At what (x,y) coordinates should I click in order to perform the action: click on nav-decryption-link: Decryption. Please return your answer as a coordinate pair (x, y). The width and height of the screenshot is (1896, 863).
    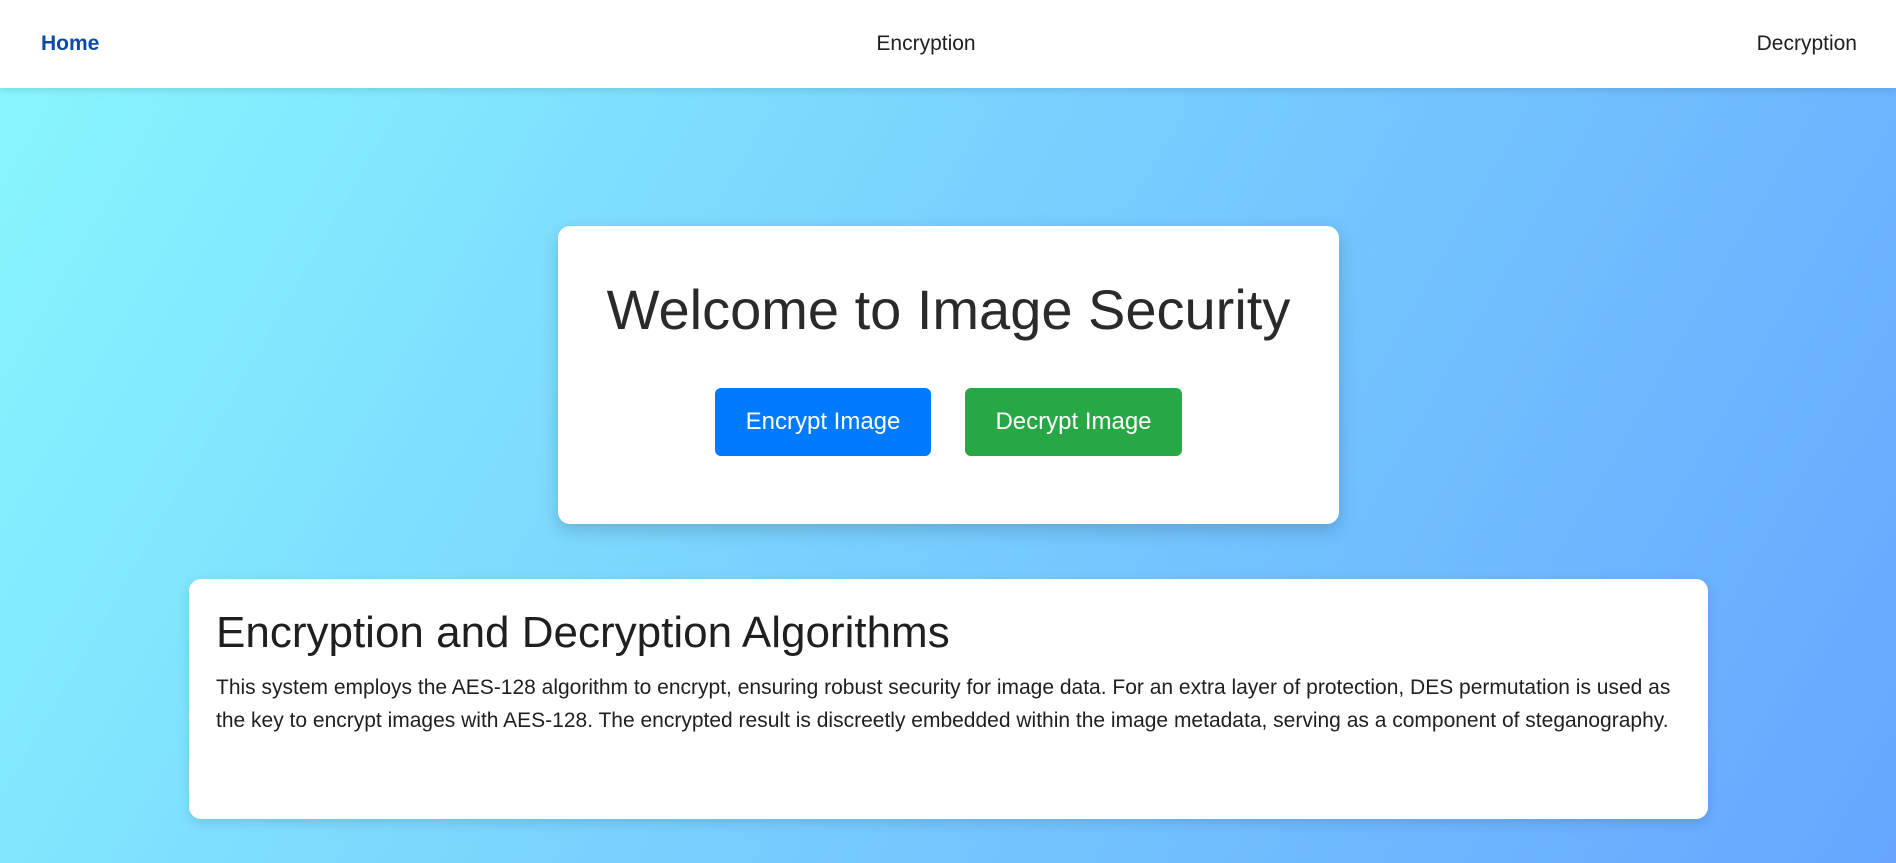
    Looking at the image, I should click on (1807, 44).